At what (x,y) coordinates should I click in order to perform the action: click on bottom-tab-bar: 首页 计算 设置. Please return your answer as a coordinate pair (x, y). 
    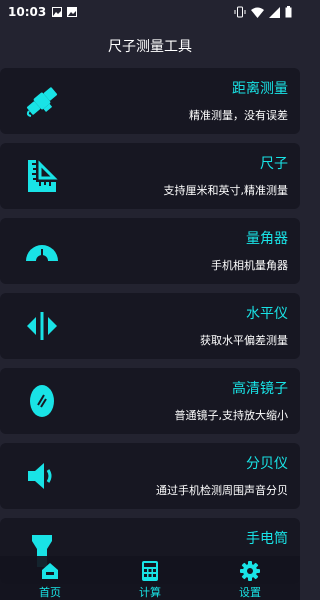
    Looking at the image, I should click on (150, 578).